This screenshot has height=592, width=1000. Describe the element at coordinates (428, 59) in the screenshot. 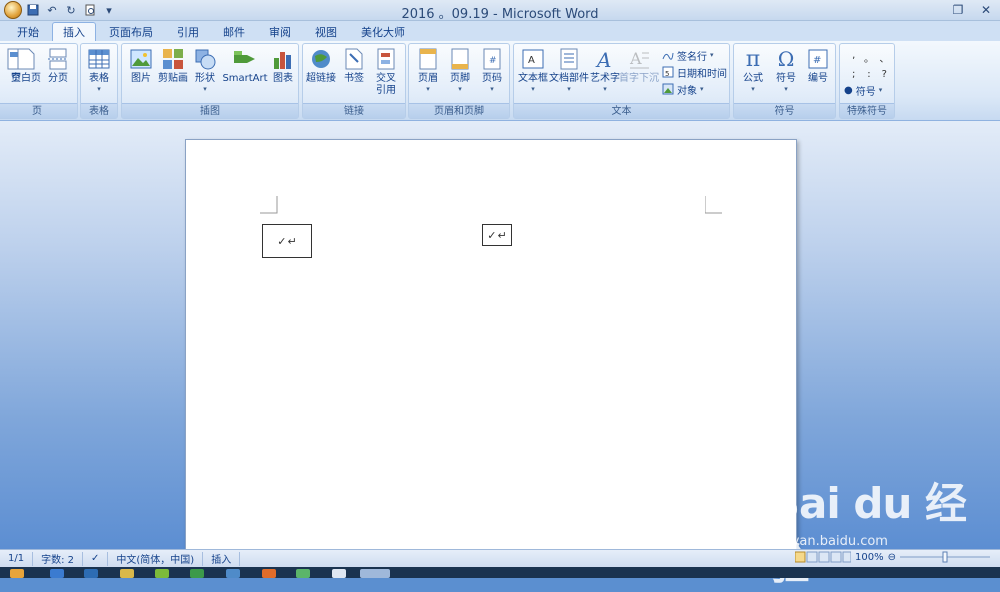

I see `header-icon` at that location.